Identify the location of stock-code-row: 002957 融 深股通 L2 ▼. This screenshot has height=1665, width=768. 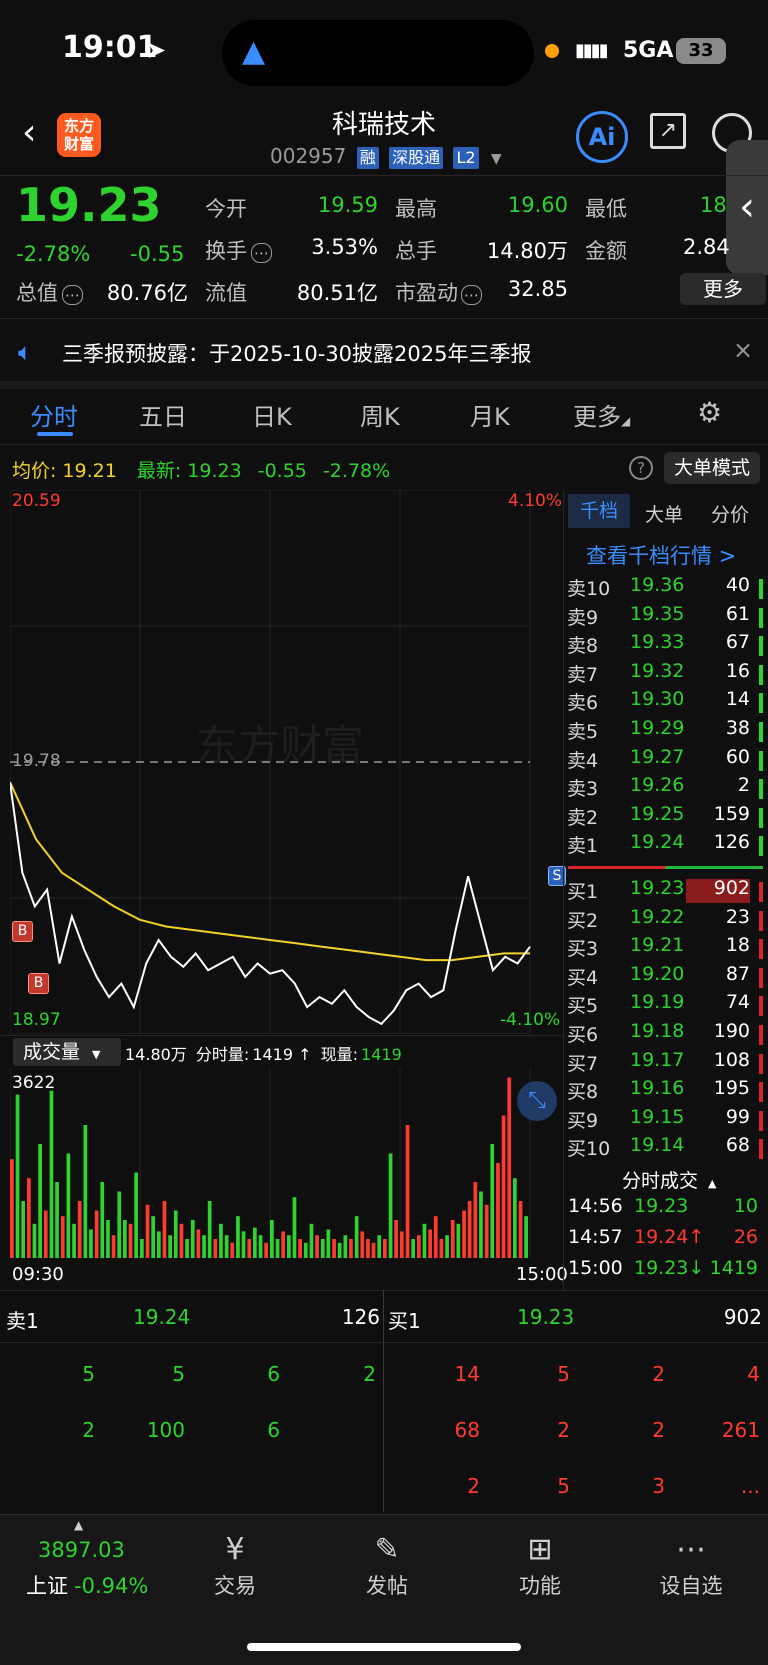
(386, 156).